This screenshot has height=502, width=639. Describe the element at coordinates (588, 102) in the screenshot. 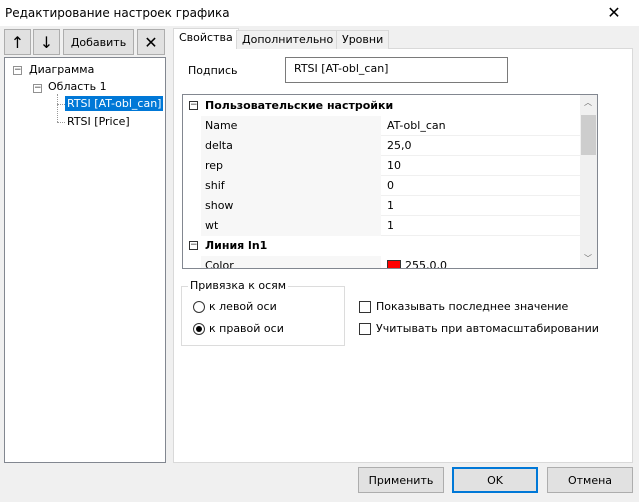

I see `scroll-up-icon: ︿` at that location.